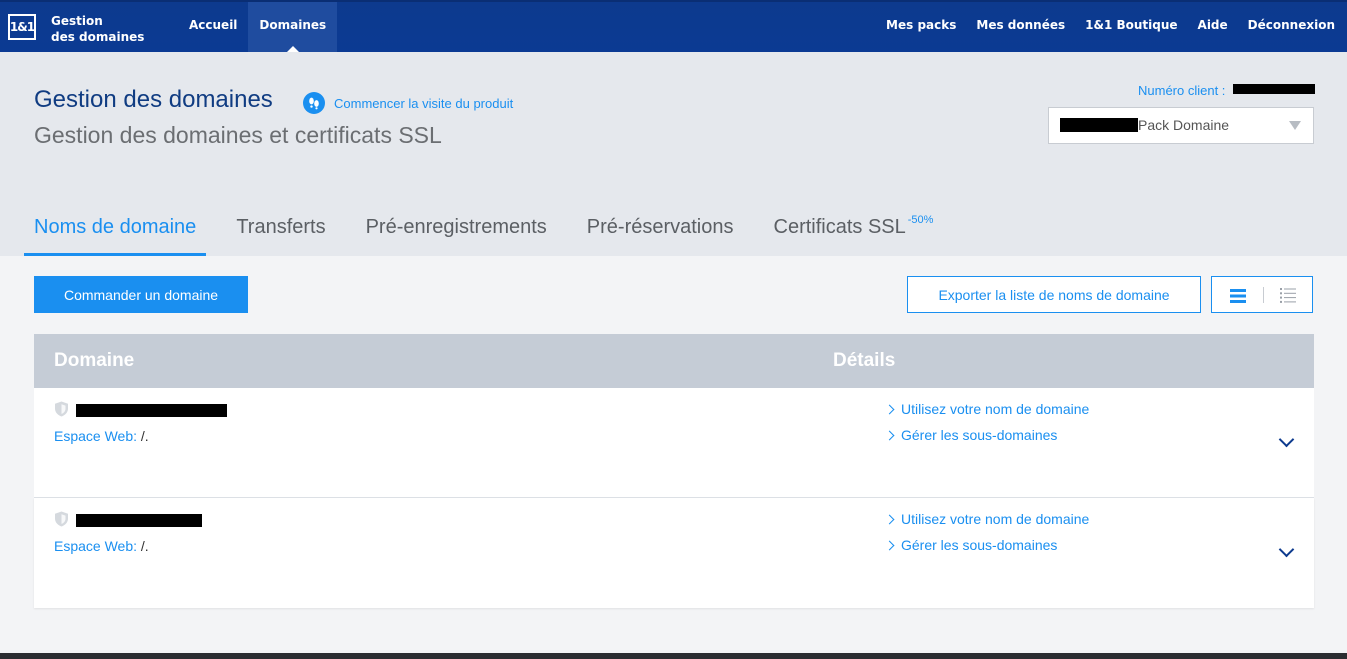  What do you see at coordinates (660, 227) in the screenshot?
I see `tab-label: Pré-réservations` at bounding box center [660, 227].